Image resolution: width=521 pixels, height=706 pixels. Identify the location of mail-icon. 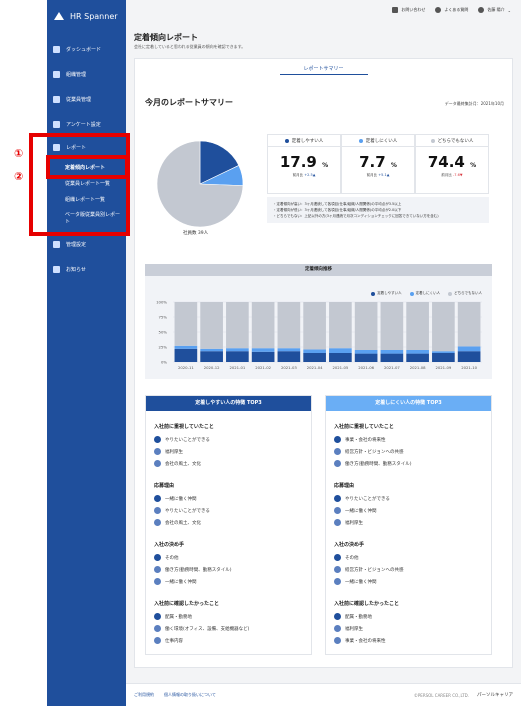
(395, 10).